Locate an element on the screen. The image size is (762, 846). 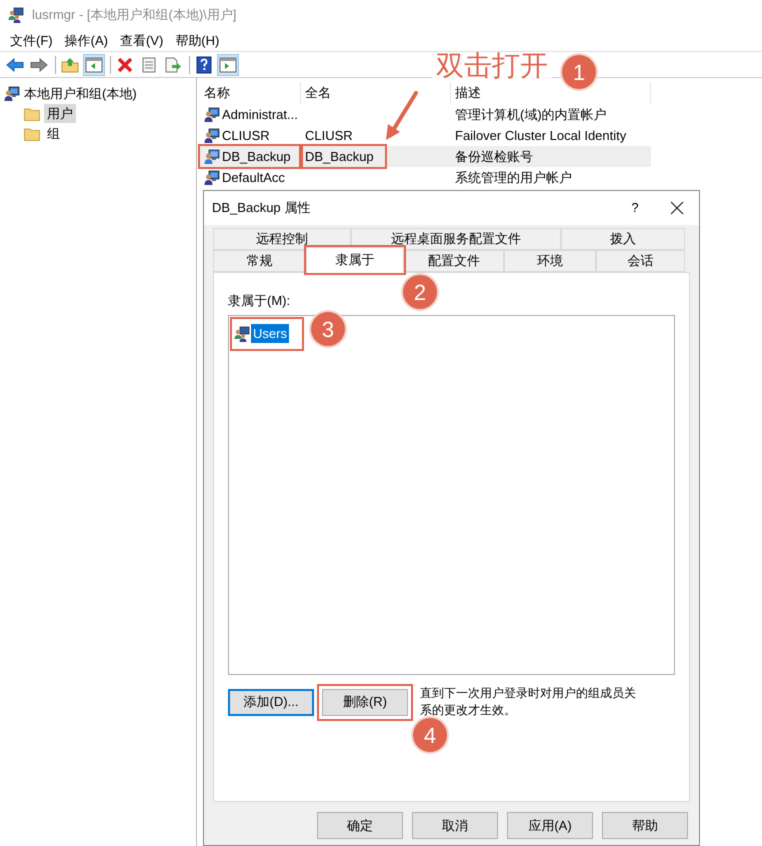
field-label: 隶属于(M): is located at coordinates (259, 301).